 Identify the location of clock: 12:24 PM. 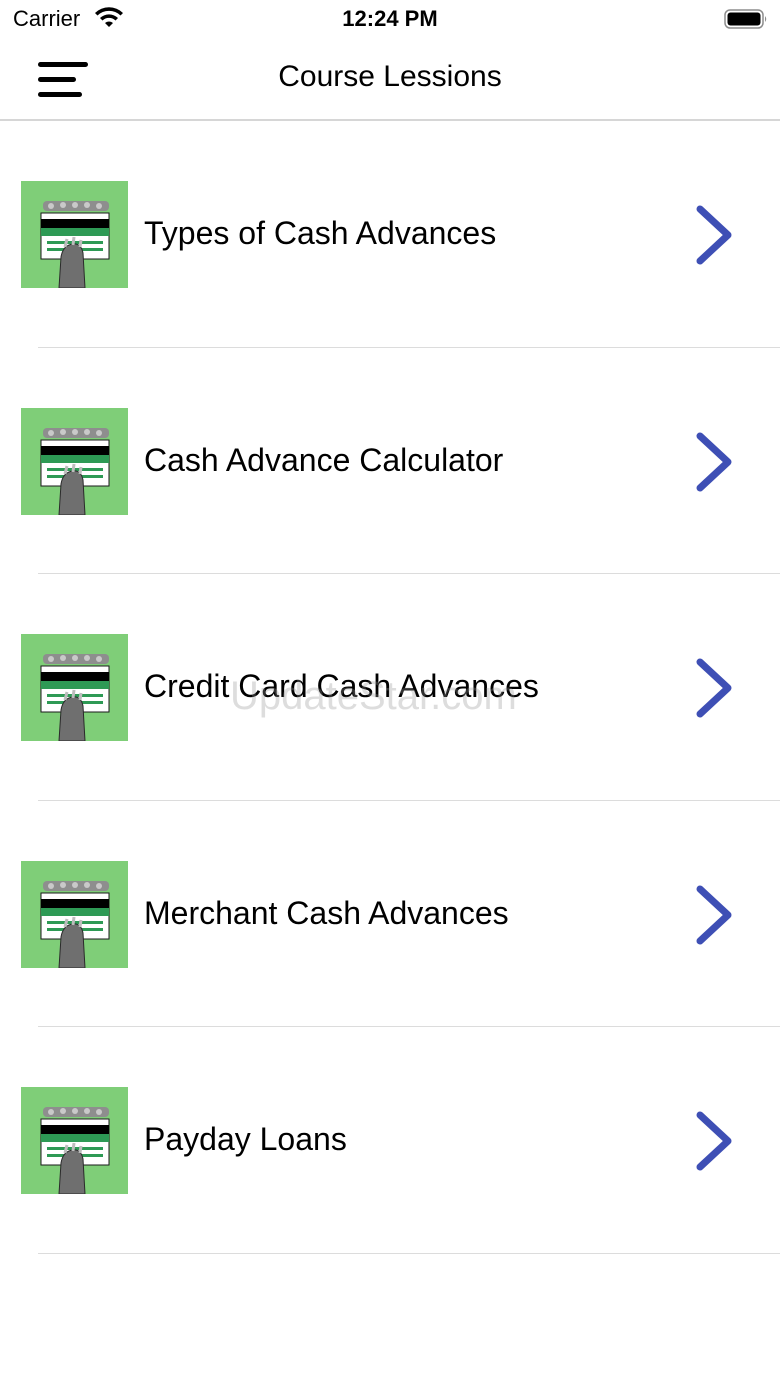
(390, 18).